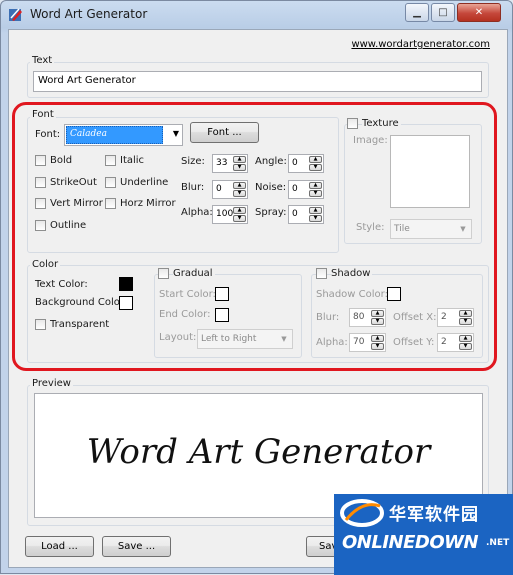 This screenshot has height=575, width=513. Describe the element at coordinates (51, 383) in the screenshot. I see `preview-group-label: Preview` at that location.